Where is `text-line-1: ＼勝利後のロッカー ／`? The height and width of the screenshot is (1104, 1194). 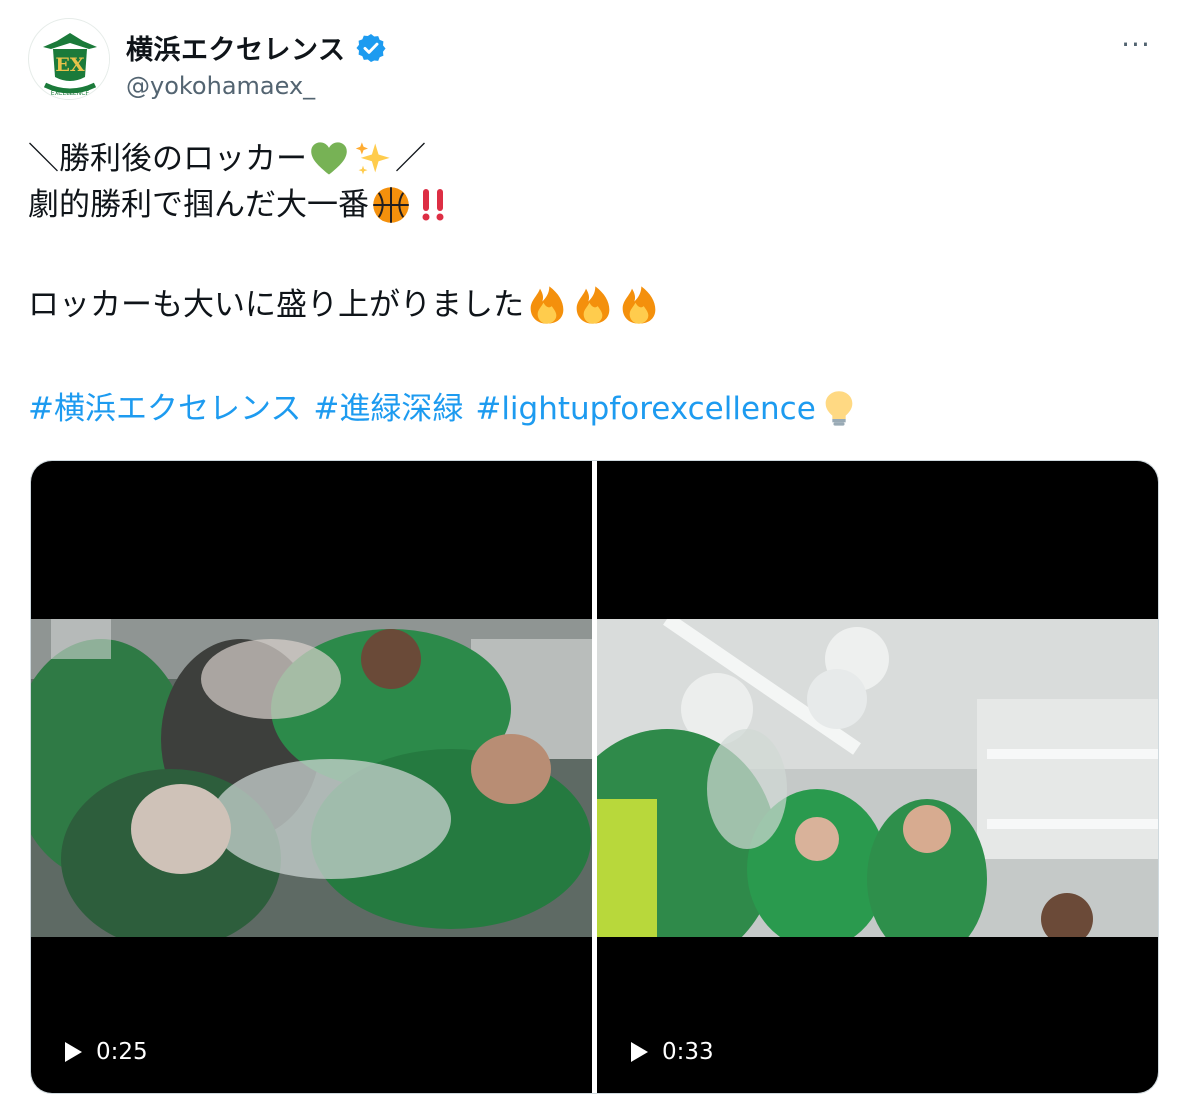
text-line-1: ＼勝利後のロッカー ／ is located at coordinates (593, 159).